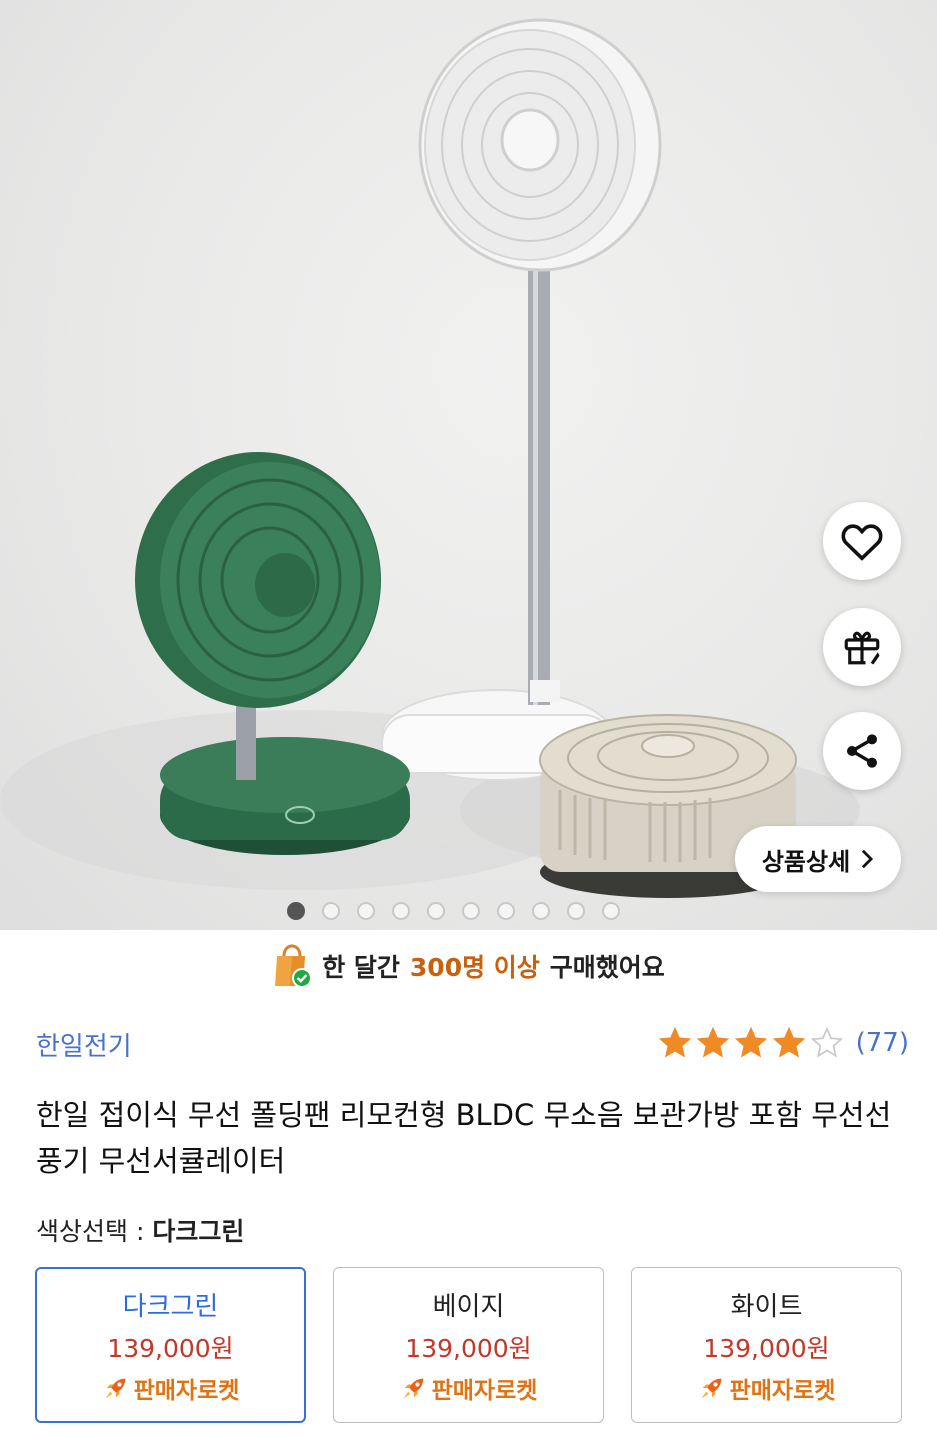  What do you see at coordinates (882, 1043) in the screenshot?
I see `review-count: (77)` at bounding box center [882, 1043].